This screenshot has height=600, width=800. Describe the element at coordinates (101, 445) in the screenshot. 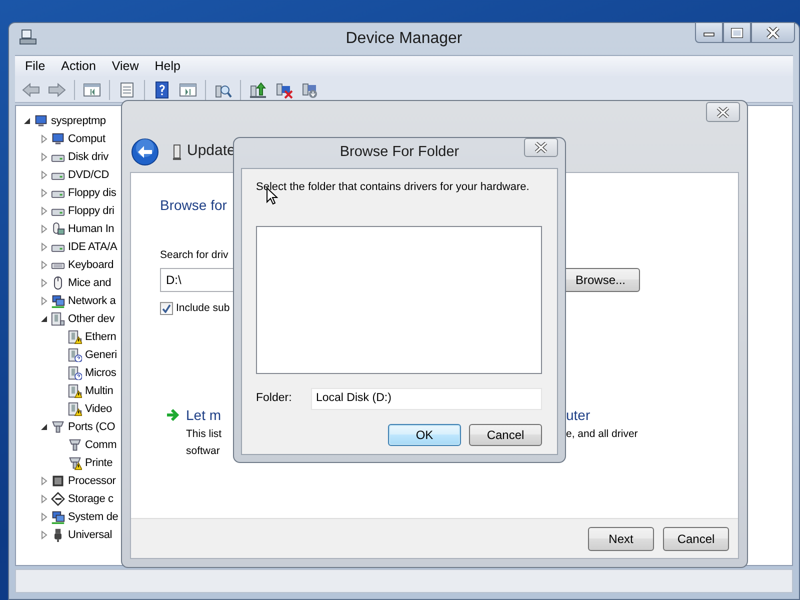

I see `tree-item: Comm` at that location.